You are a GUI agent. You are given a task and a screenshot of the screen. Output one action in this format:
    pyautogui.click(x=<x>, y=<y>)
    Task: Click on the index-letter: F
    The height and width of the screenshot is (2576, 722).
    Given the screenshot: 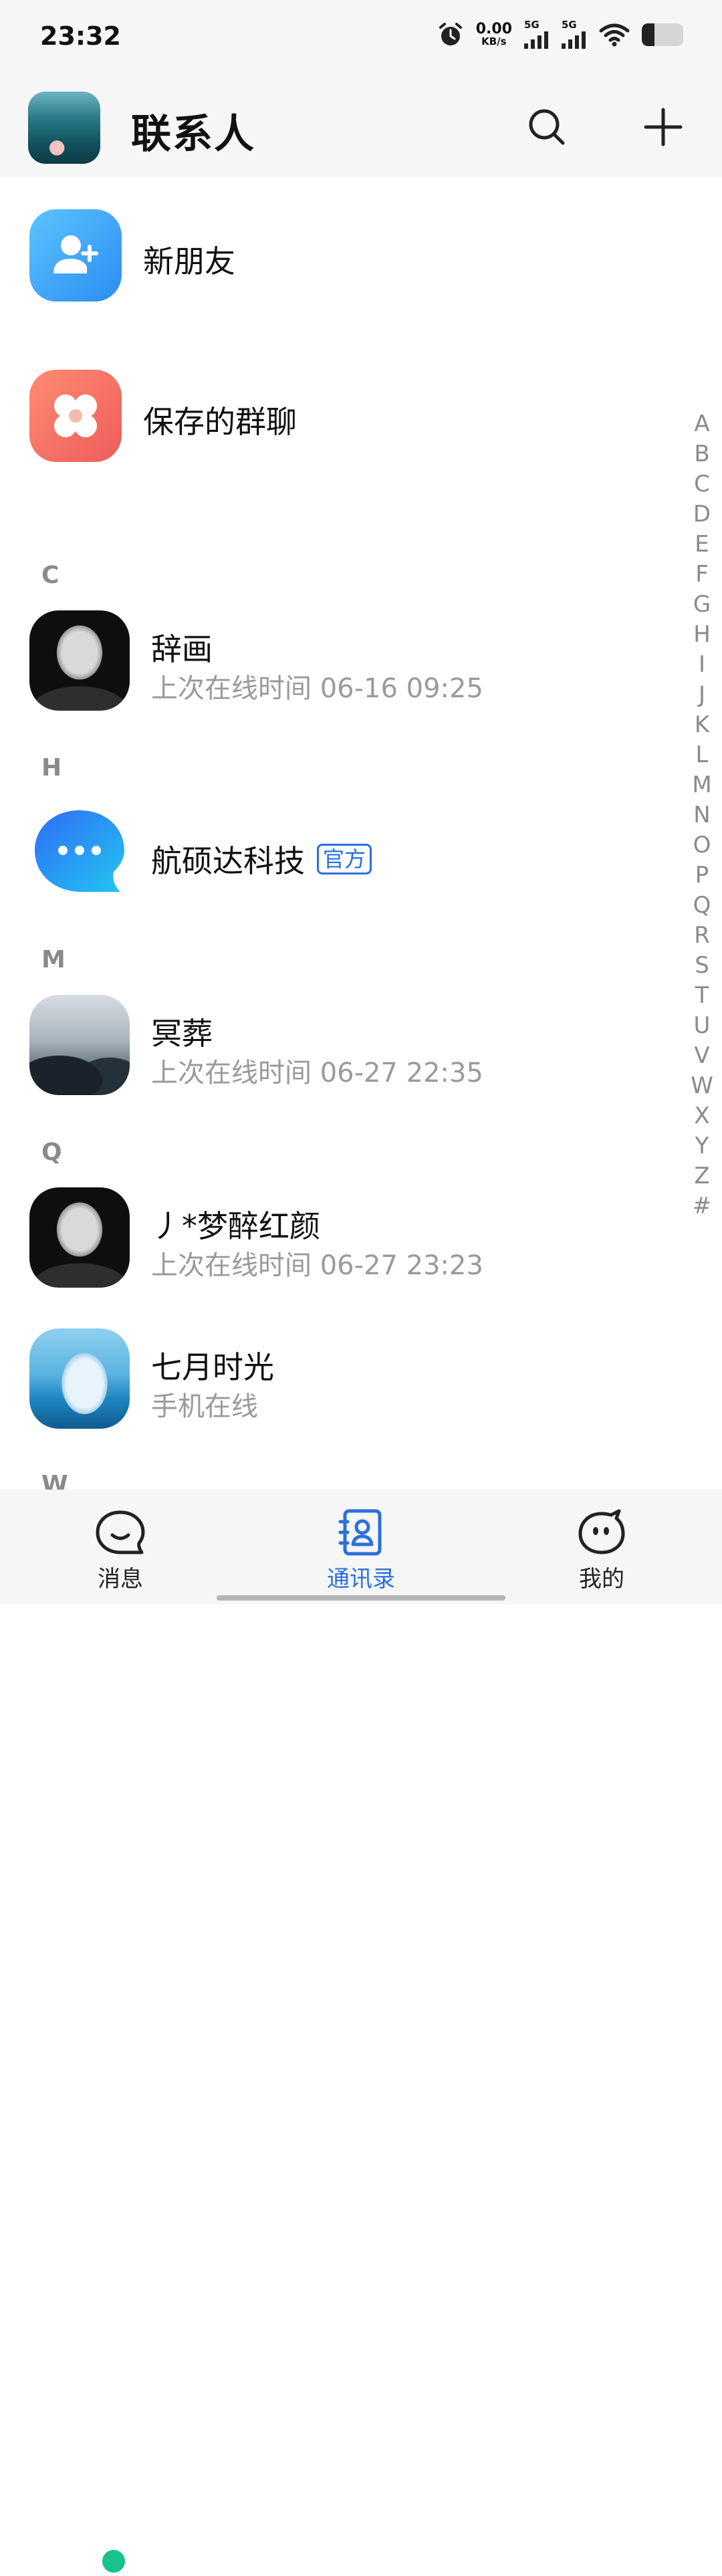 What is the action you would take?
    pyautogui.click(x=702, y=575)
    